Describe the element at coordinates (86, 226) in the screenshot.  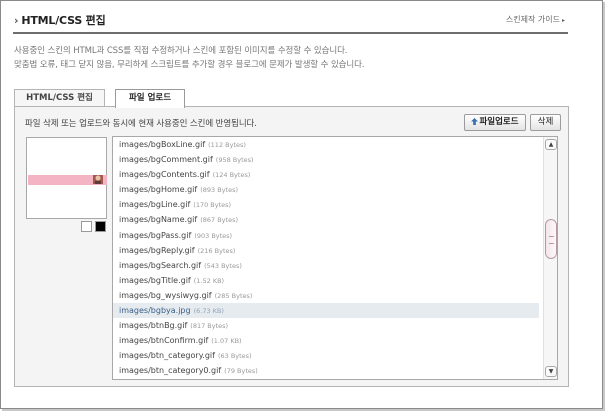
I see `white-background-swatch` at that location.